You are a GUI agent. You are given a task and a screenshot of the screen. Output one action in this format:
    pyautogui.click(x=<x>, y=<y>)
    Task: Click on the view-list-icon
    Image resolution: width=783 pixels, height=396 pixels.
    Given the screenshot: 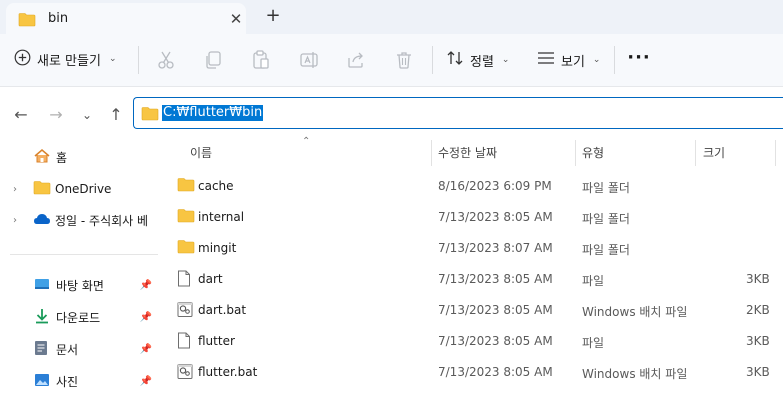 What is the action you would take?
    pyautogui.click(x=546, y=60)
    